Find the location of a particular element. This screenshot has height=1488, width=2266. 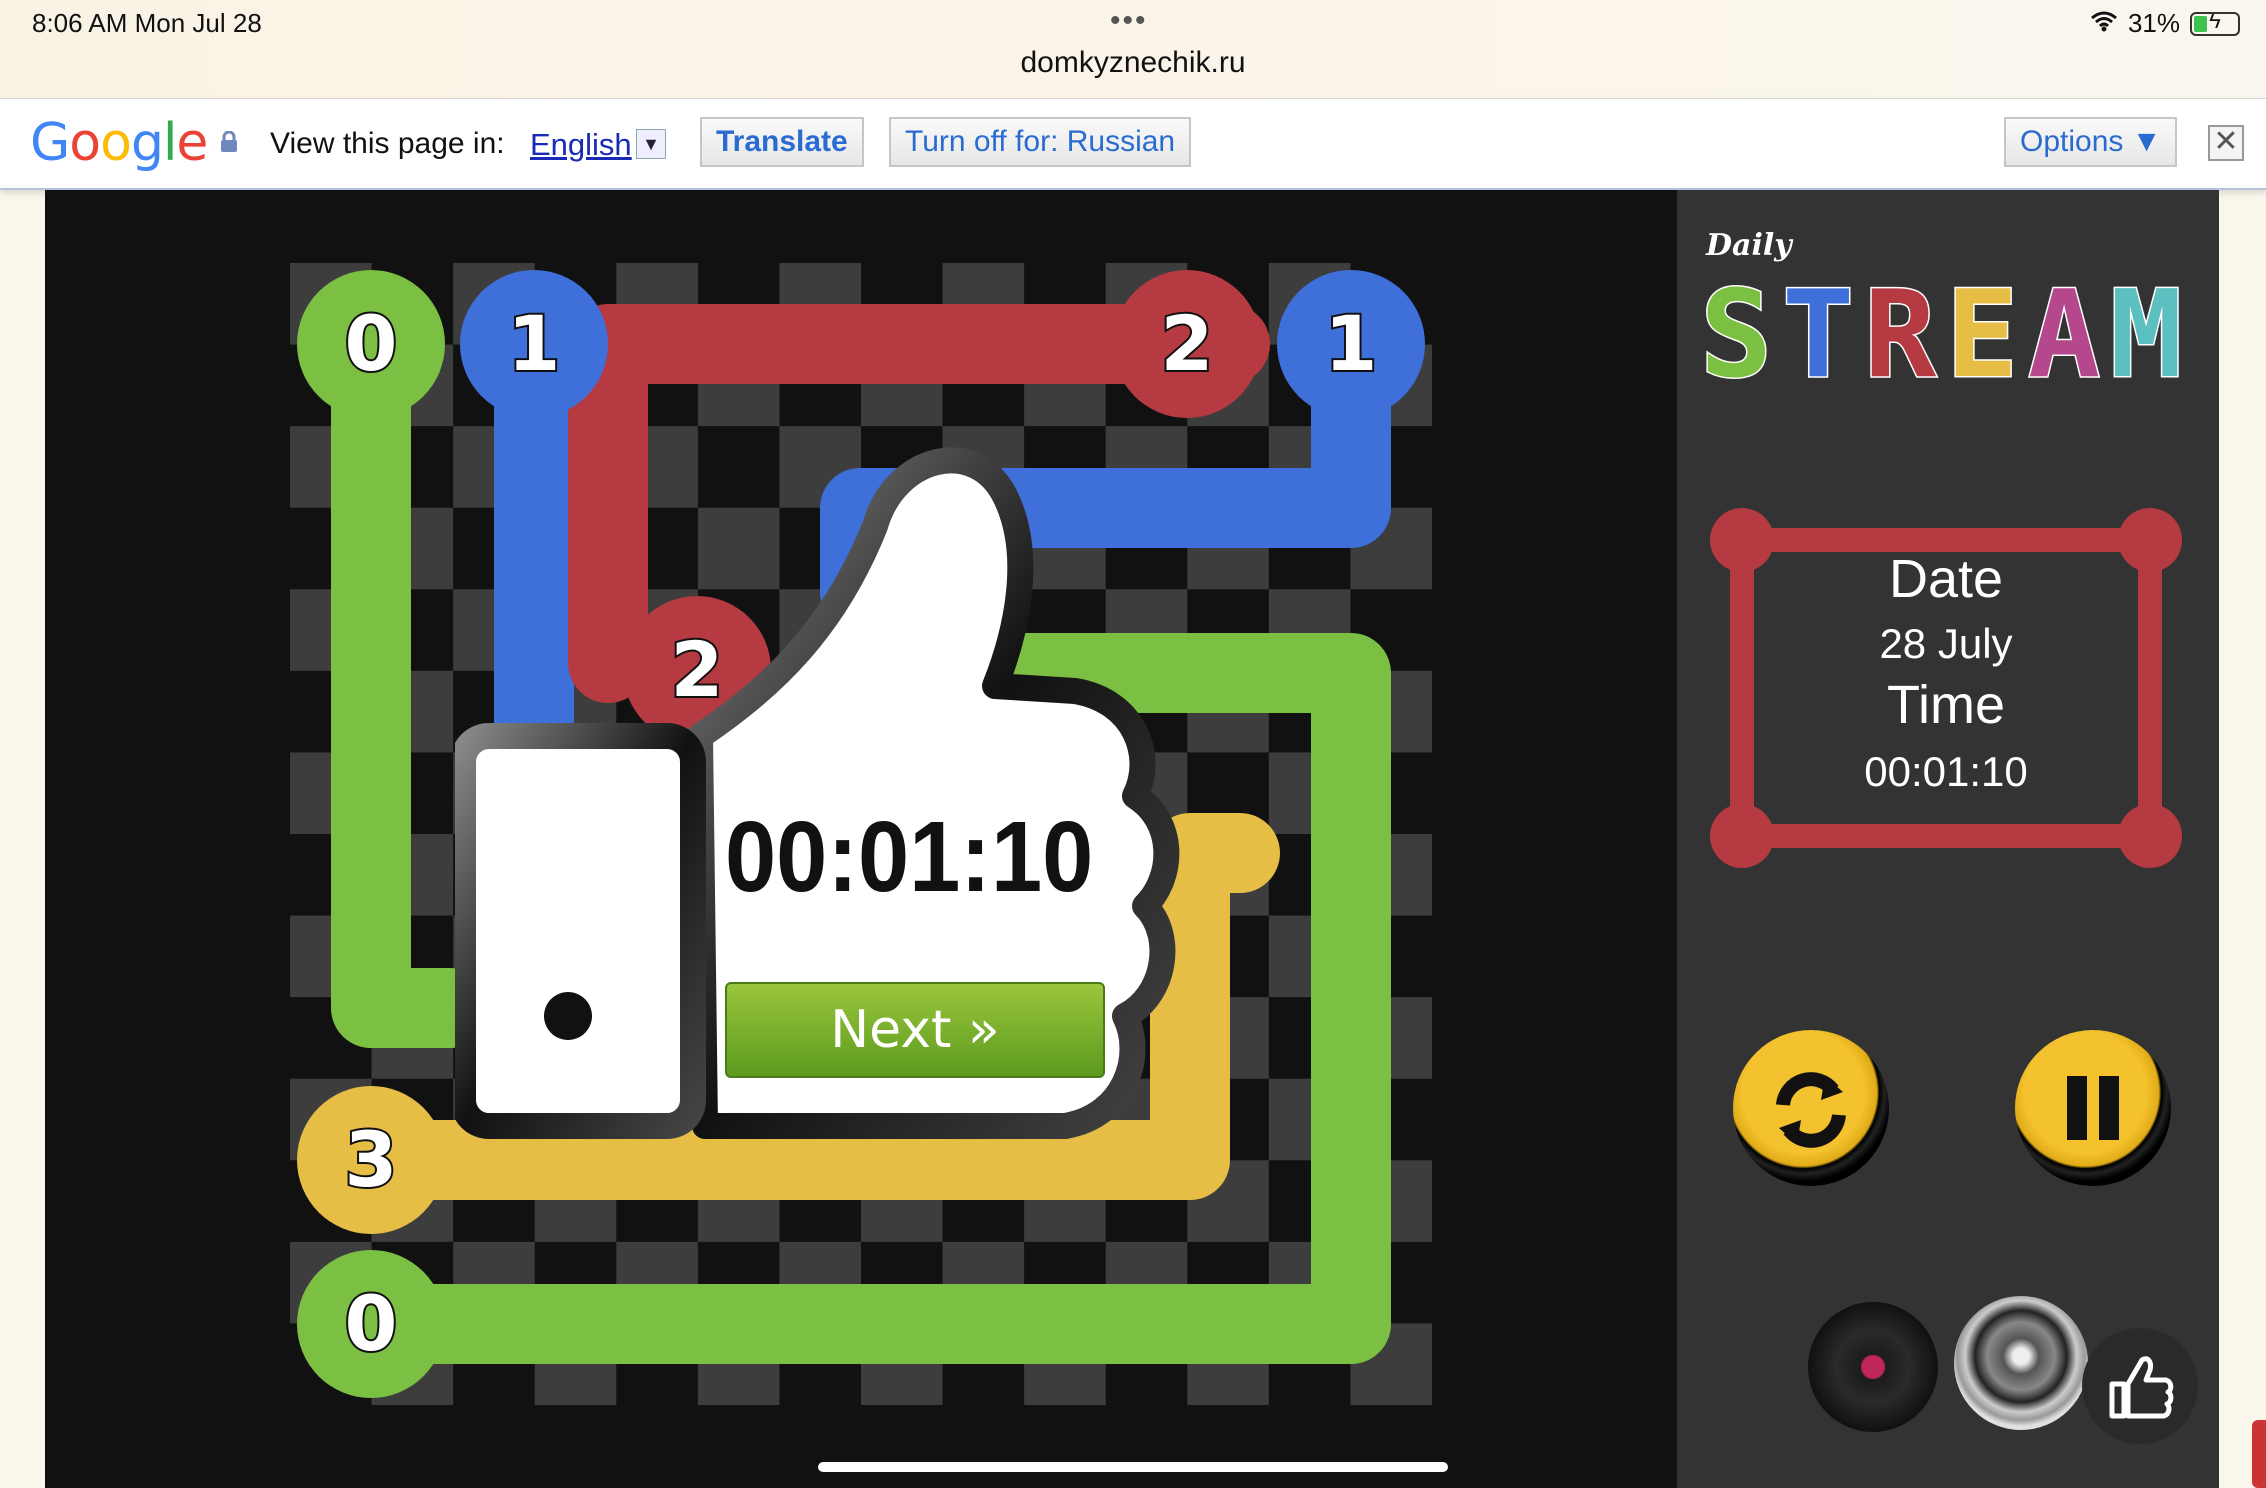

info-panel: Date 28 July Time 00:01:10 is located at coordinates (1946, 688).